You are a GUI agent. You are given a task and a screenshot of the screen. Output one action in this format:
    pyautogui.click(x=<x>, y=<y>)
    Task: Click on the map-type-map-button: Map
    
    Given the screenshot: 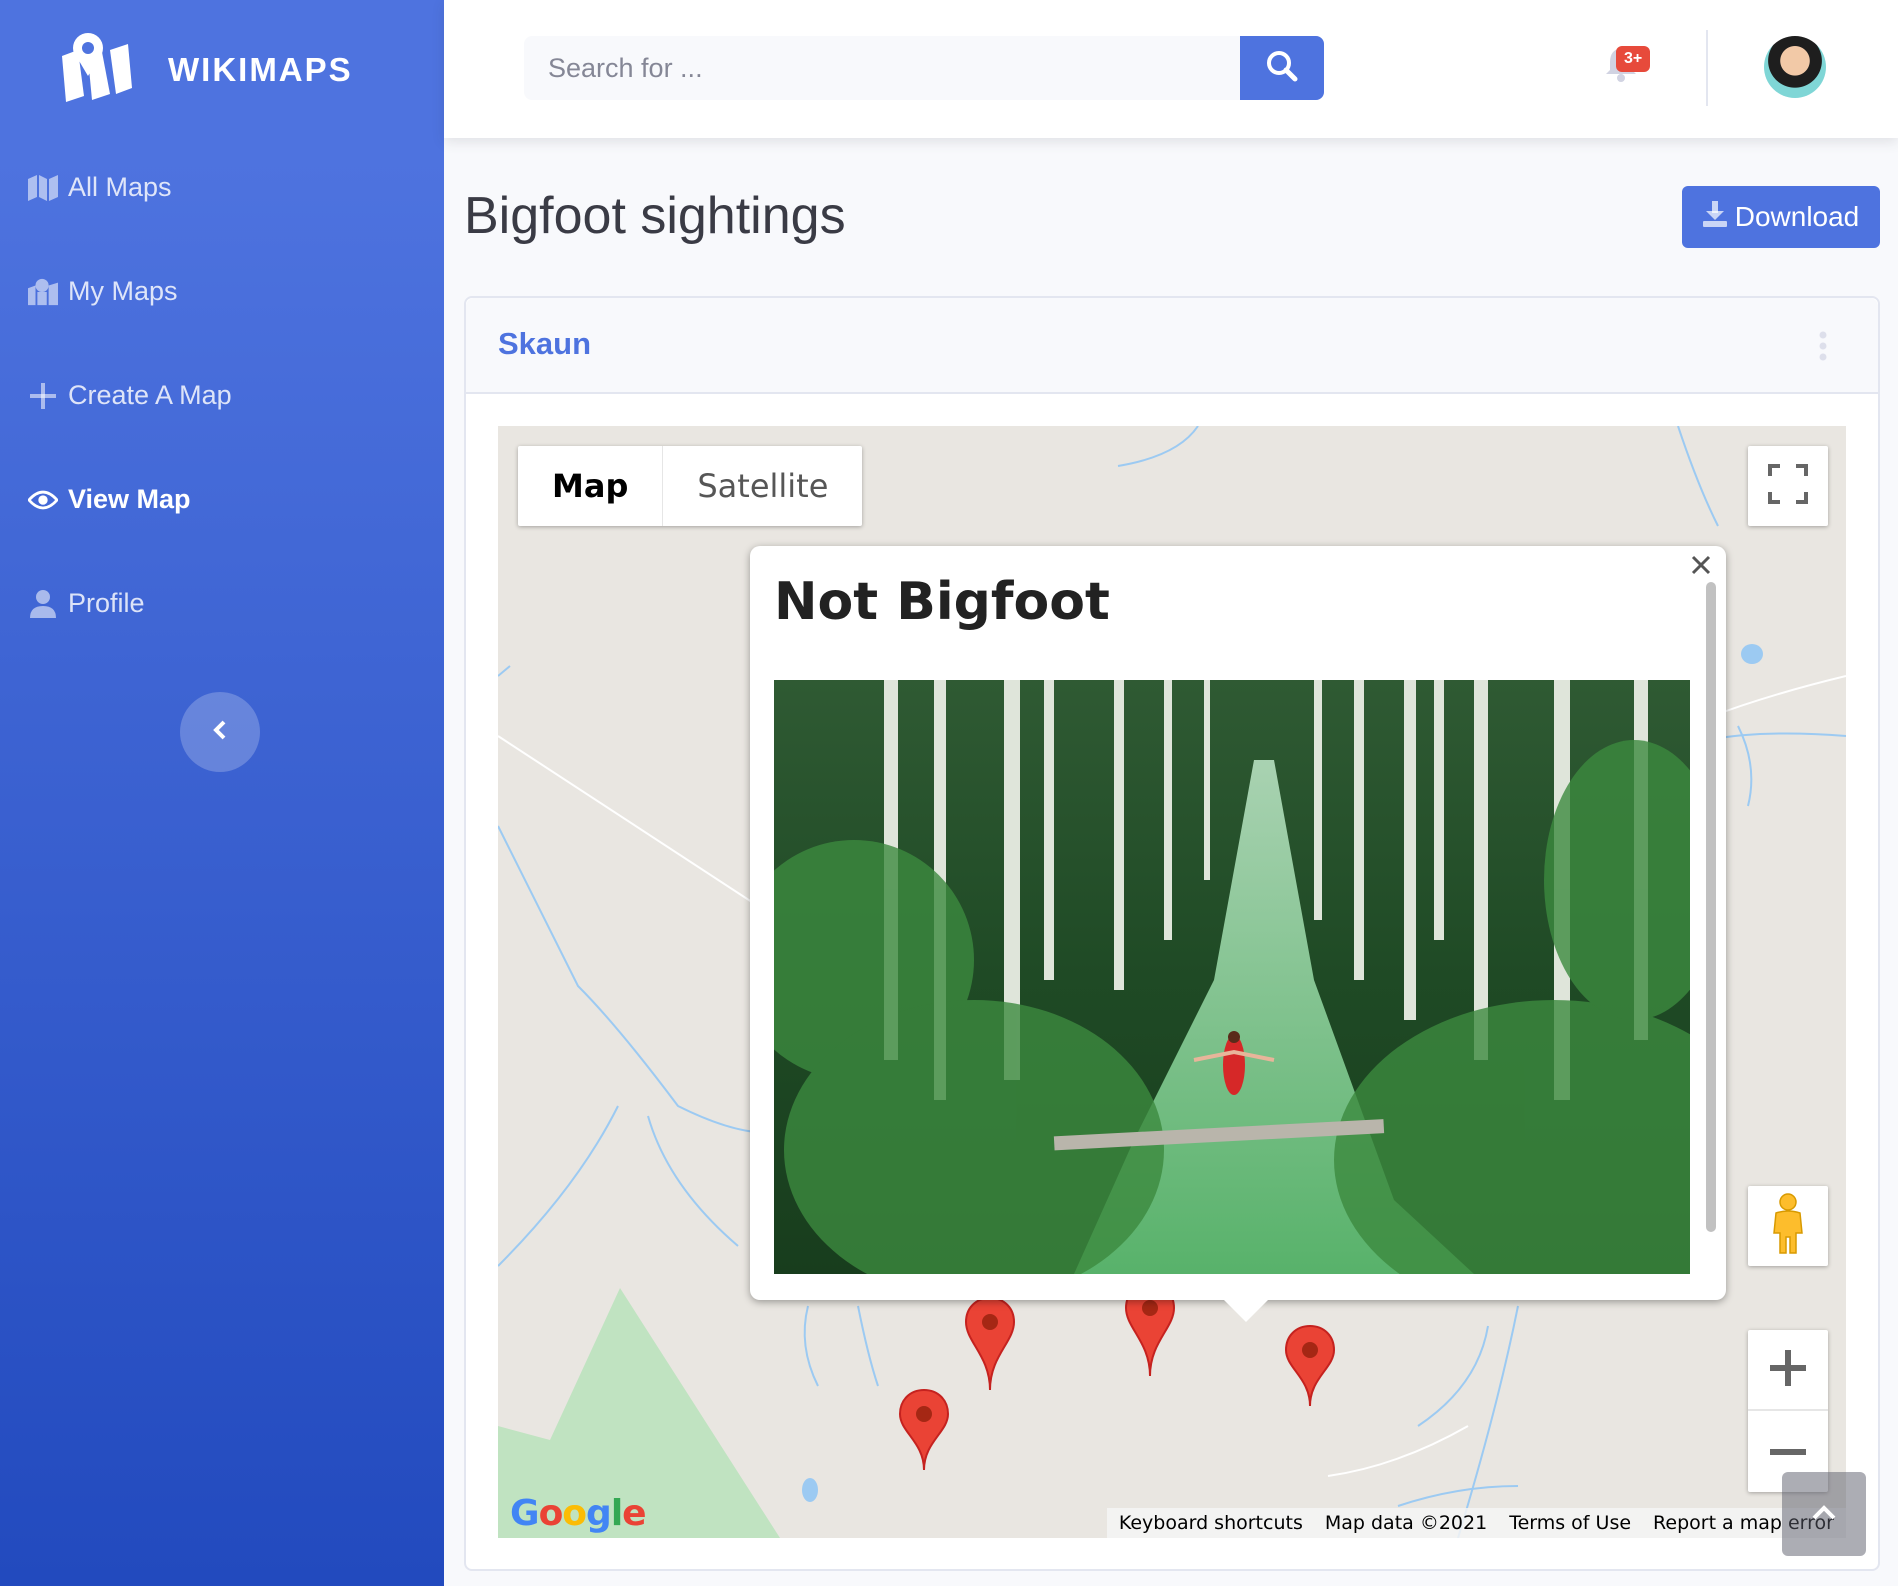 What is the action you would take?
    pyautogui.click(x=591, y=486)
    